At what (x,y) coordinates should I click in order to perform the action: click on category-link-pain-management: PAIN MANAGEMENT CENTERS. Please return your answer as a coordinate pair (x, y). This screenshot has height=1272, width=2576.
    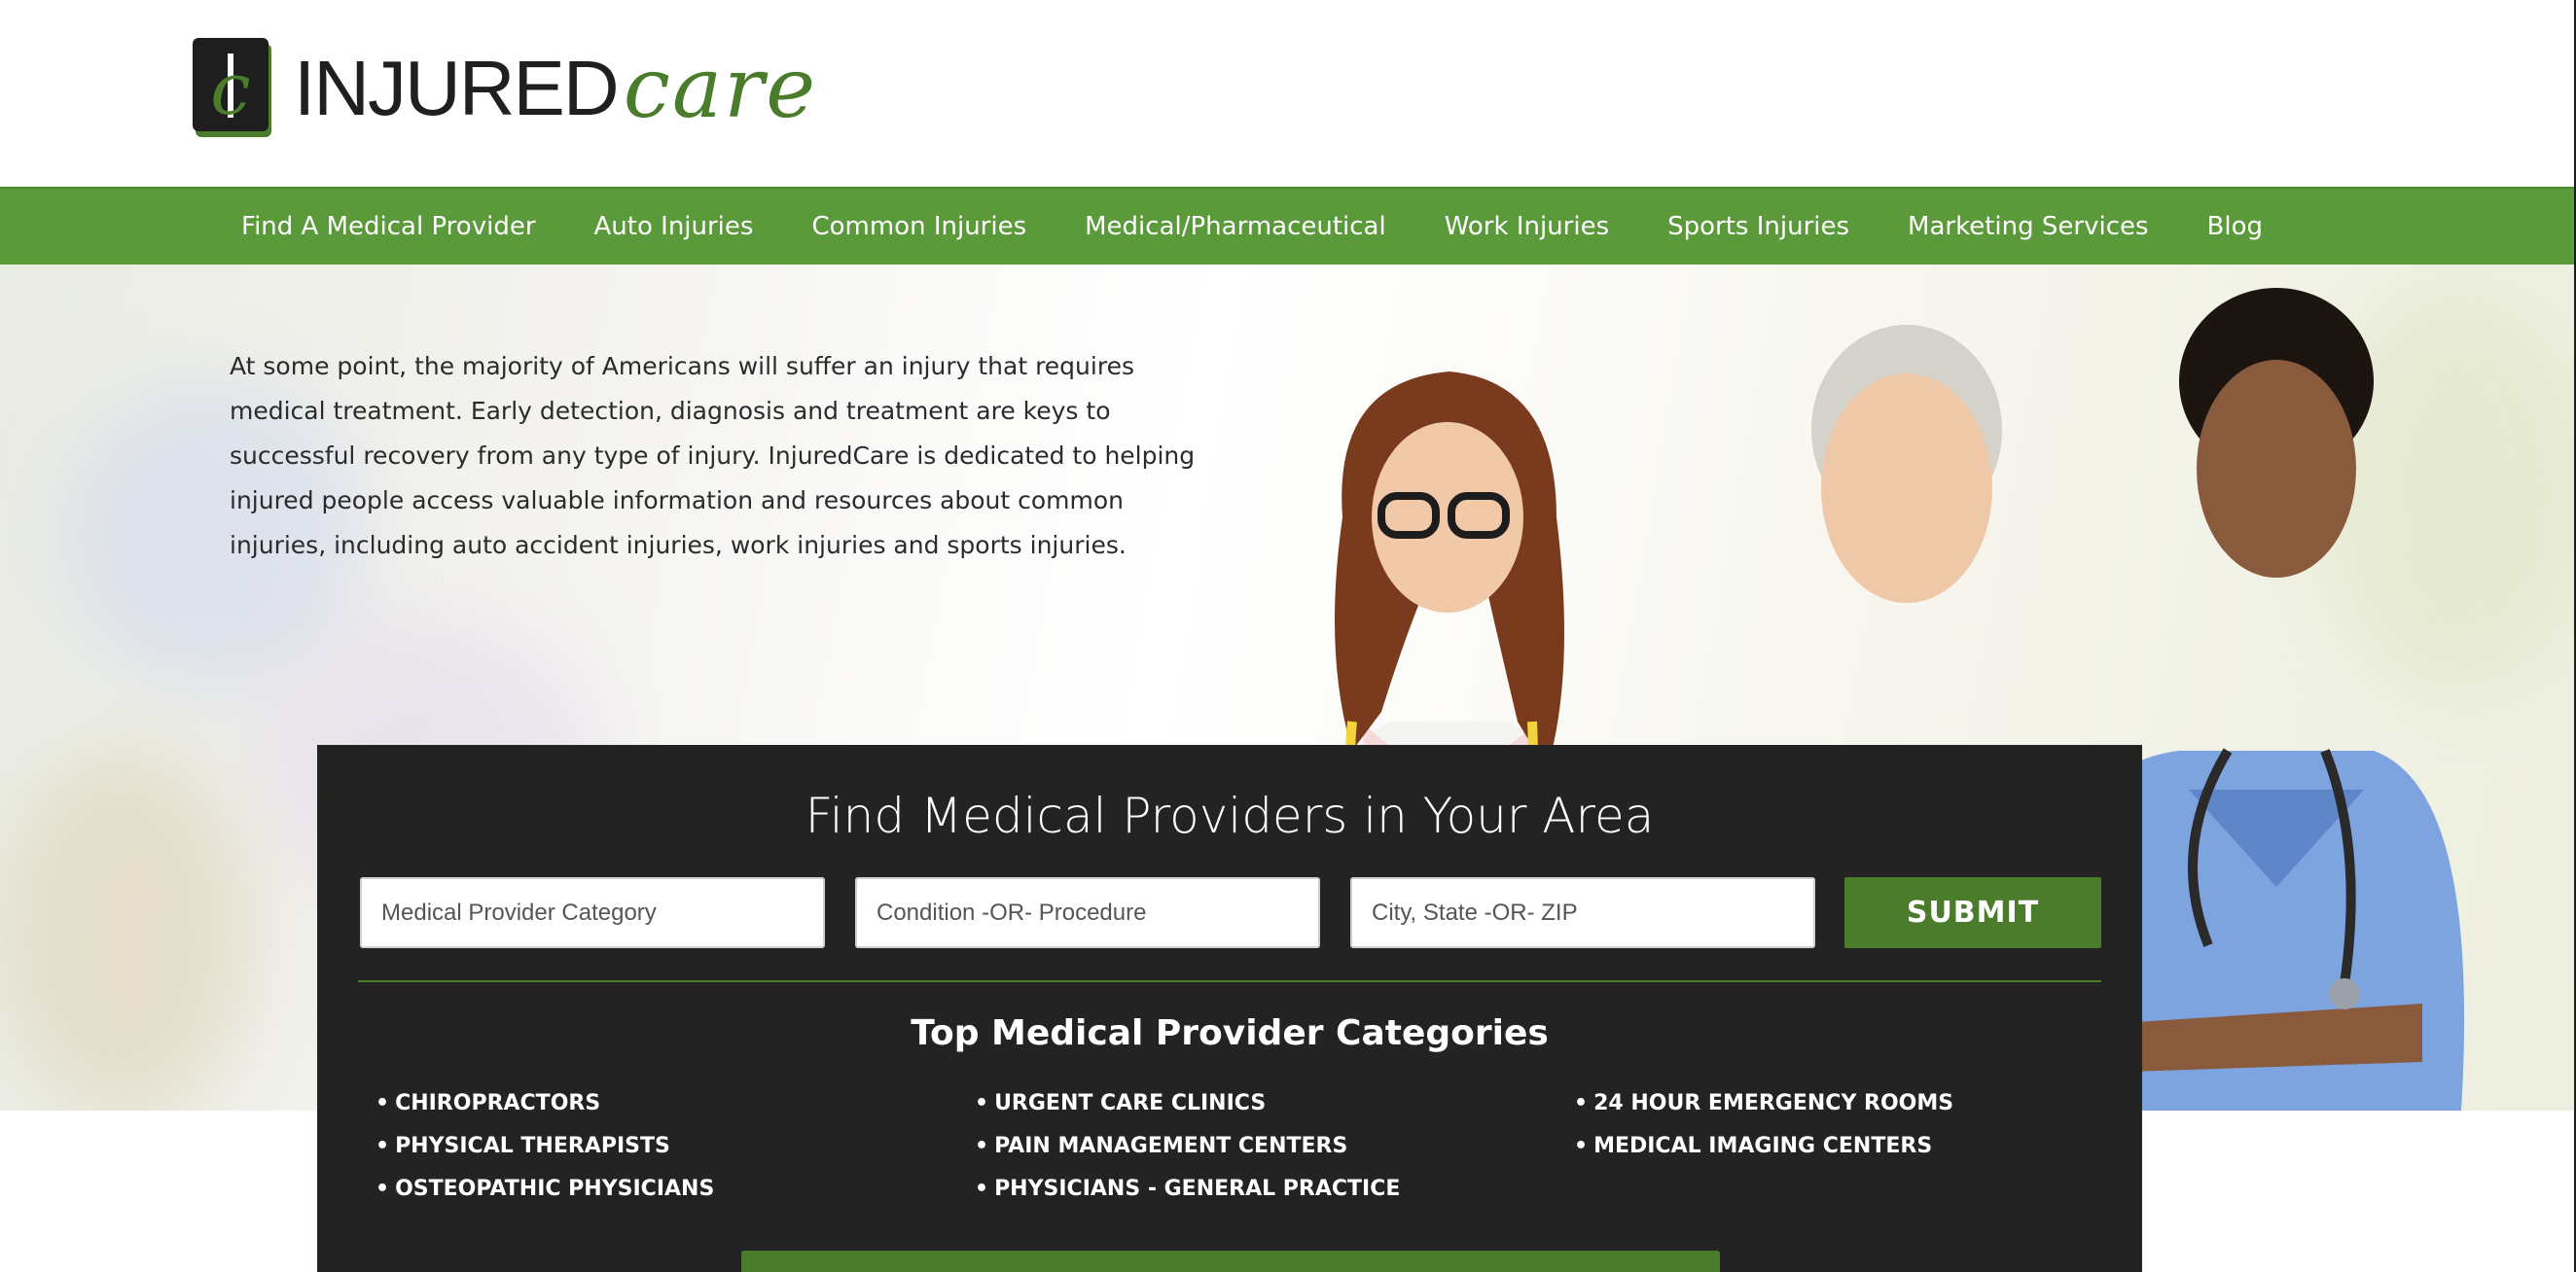
    Looking at the image, I should click on (1187, 1156).